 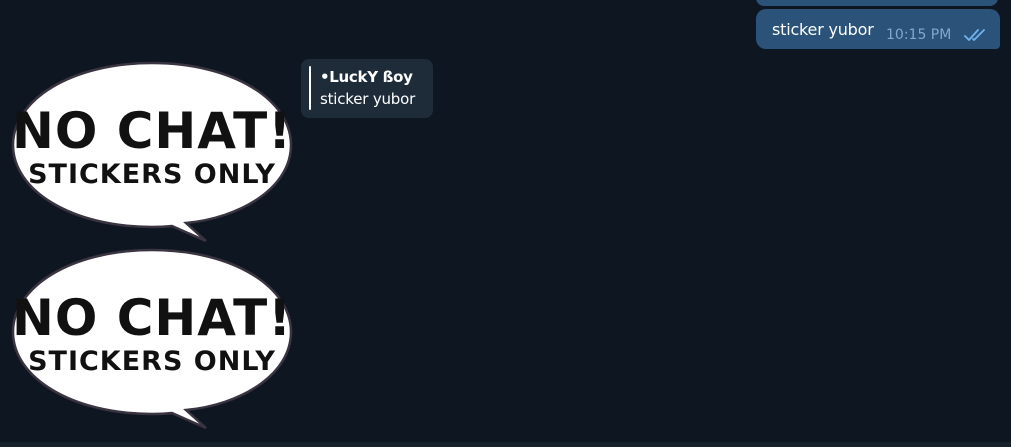 What do you see at coordinates (823, 29) in the screenshot?
I see `message-text: sticker yubor` at bounding box center [823, 29].